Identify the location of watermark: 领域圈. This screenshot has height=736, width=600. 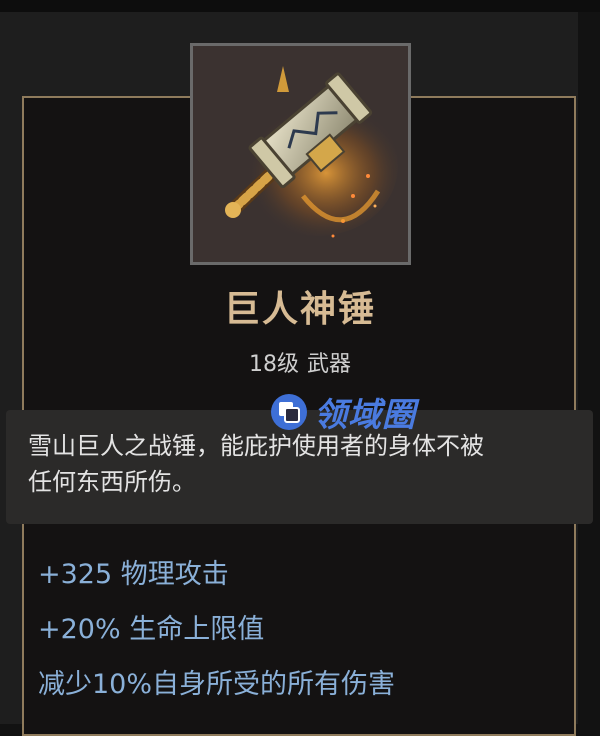
(343, 413).